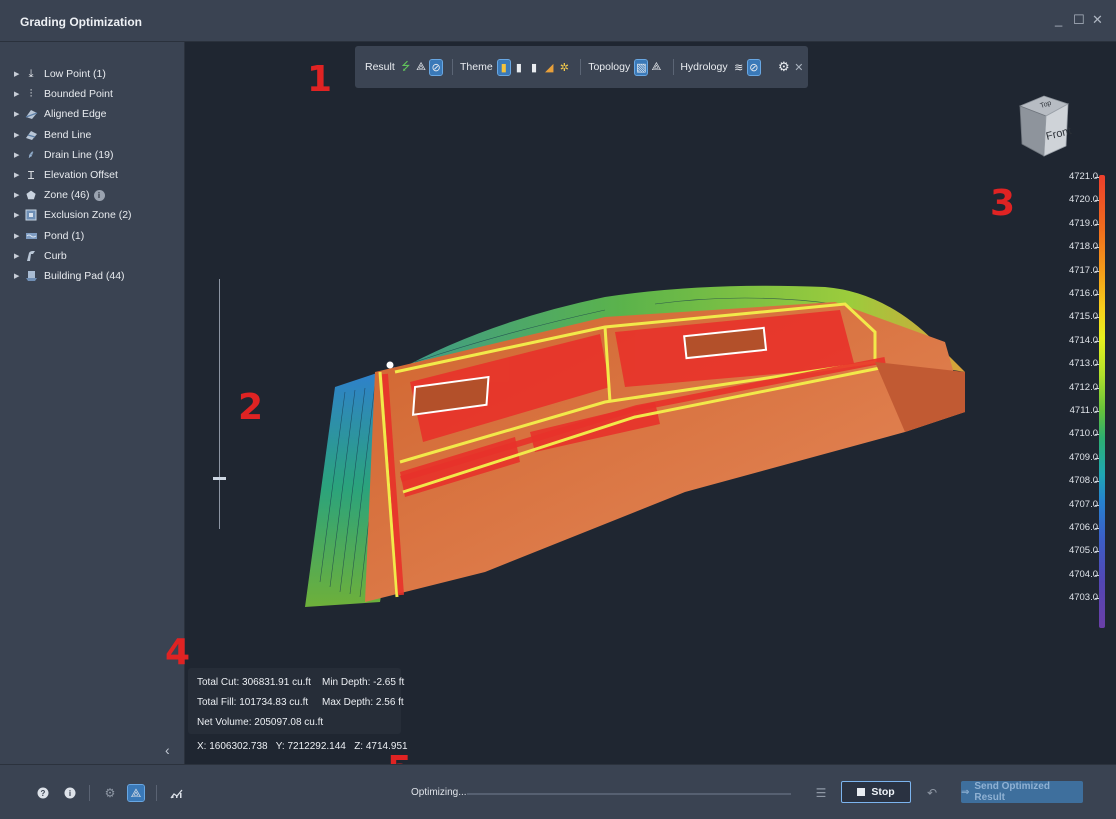  What do you see at coordinates (73, 94) in the screenshot?
I see `tree-item-bounded-point: ▶ ⫶ Bounded Point` at bounding box center [73, 94].